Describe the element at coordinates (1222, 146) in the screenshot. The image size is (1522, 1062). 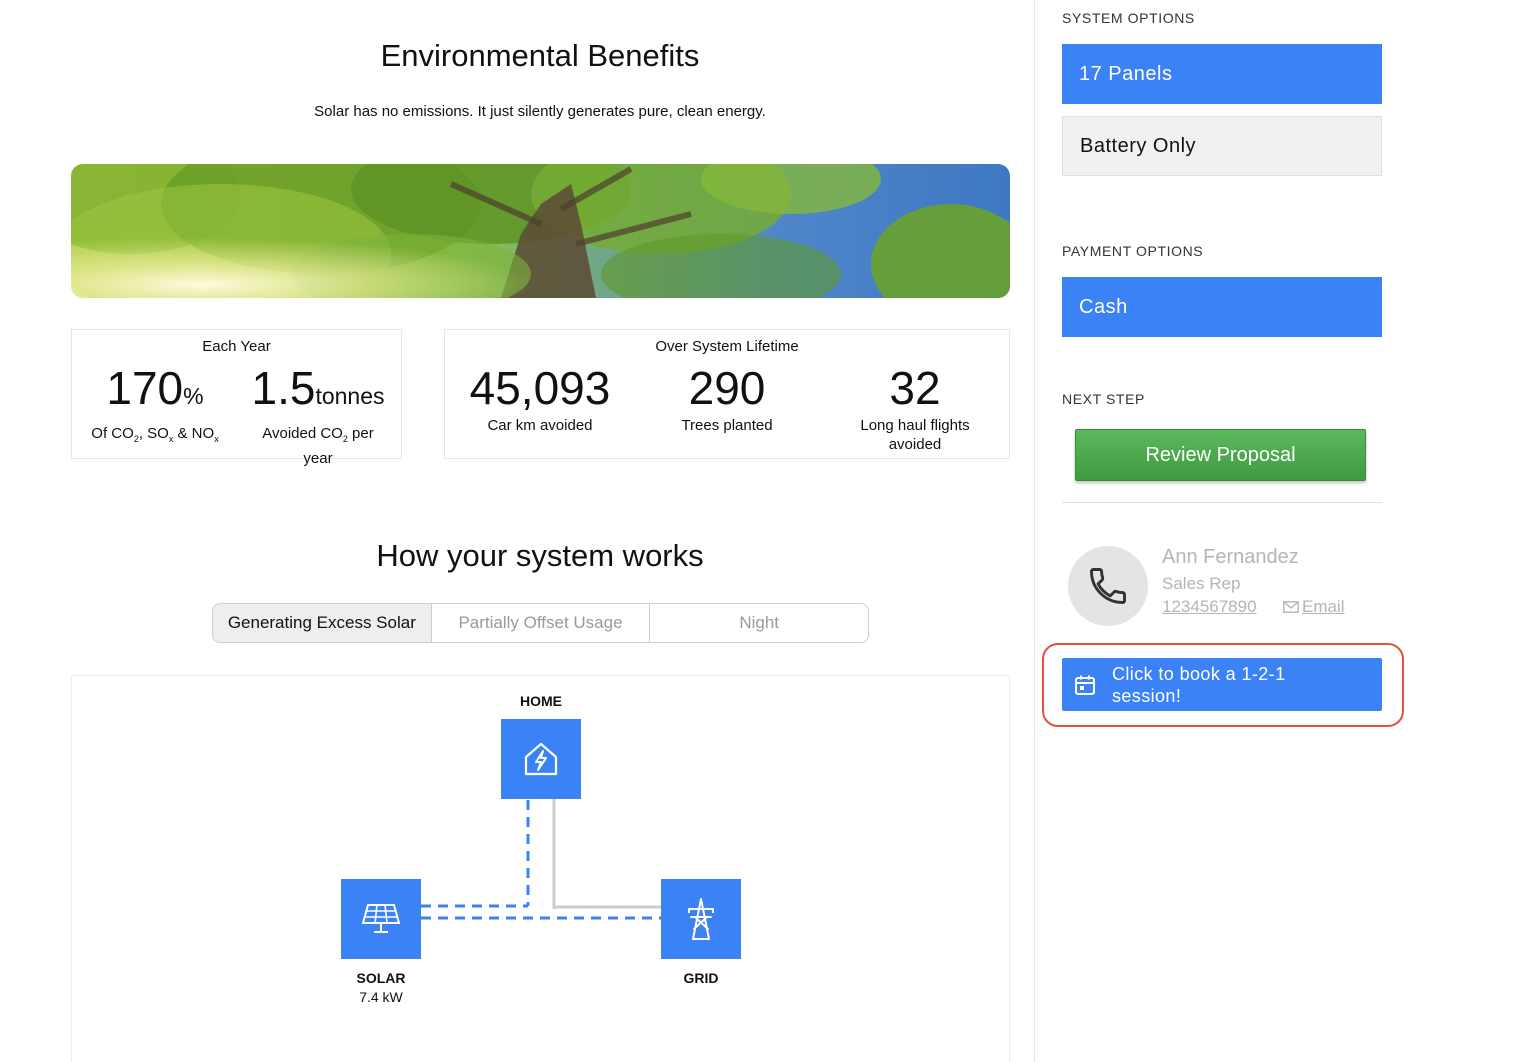
I see `option-battery-only-button: Battery Only` at that location.